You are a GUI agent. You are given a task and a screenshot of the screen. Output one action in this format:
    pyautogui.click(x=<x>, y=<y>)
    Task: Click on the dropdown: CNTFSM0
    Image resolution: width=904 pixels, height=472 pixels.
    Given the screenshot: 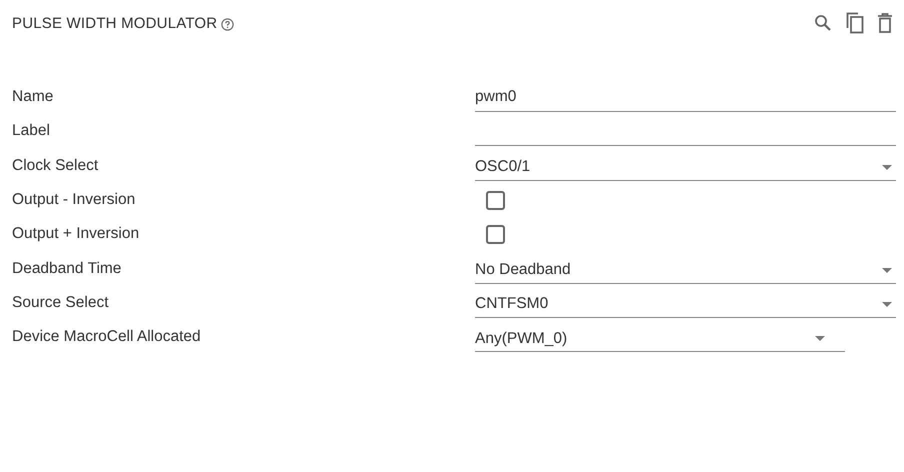 What is the action you would take?
    pyautogui.click(x=685, y=303)
    